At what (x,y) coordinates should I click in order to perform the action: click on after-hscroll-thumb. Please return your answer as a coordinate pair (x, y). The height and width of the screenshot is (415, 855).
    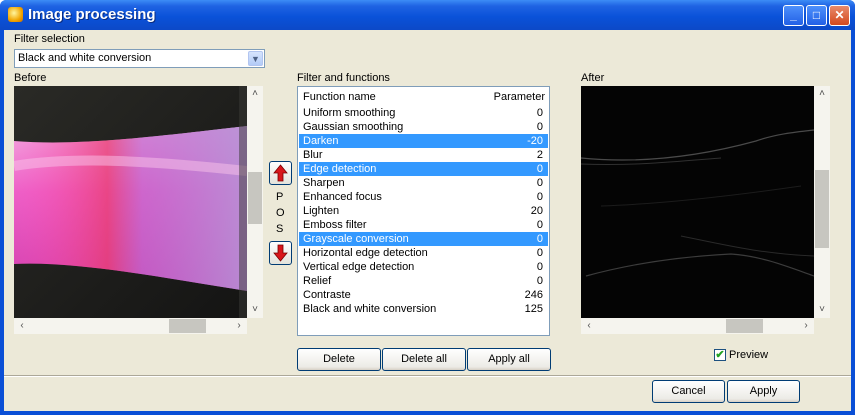
    Looking at the image, I should click on (744, 326).